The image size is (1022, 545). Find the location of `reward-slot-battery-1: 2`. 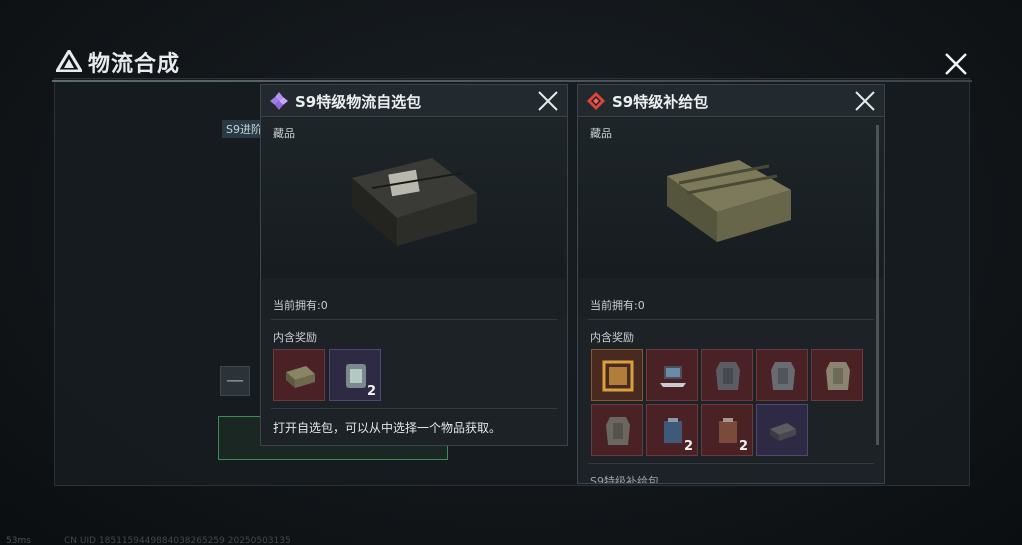

reward-slot-battery-1: 2 is located at coordinates (672, 430).